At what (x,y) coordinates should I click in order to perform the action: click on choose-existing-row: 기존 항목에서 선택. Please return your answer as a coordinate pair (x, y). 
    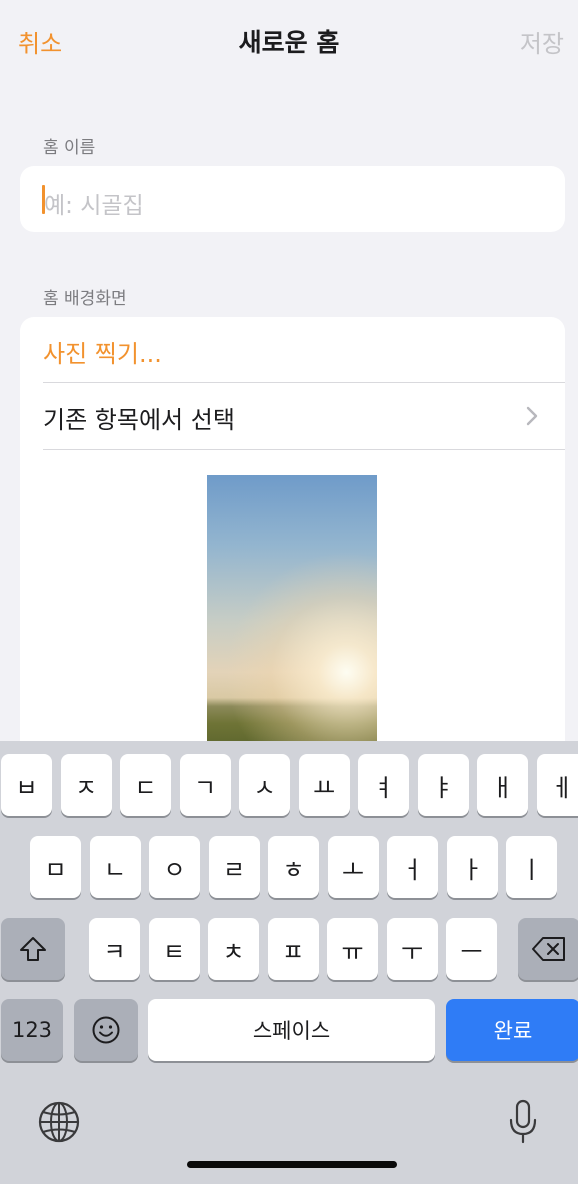
    Looking at the image, I should click on (292, 416).